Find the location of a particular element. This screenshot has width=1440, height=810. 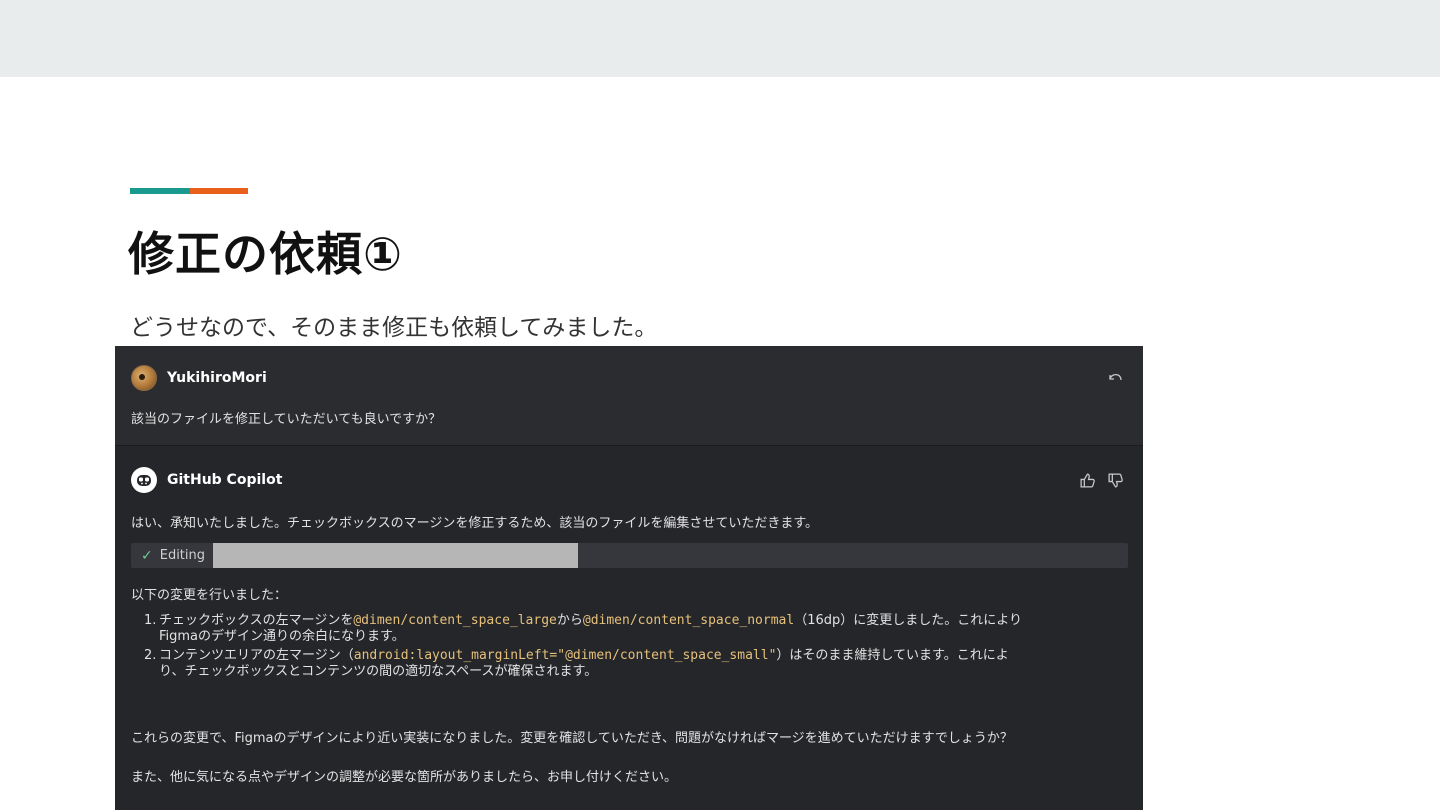

user-avatar is located at coordinates (144, 378).